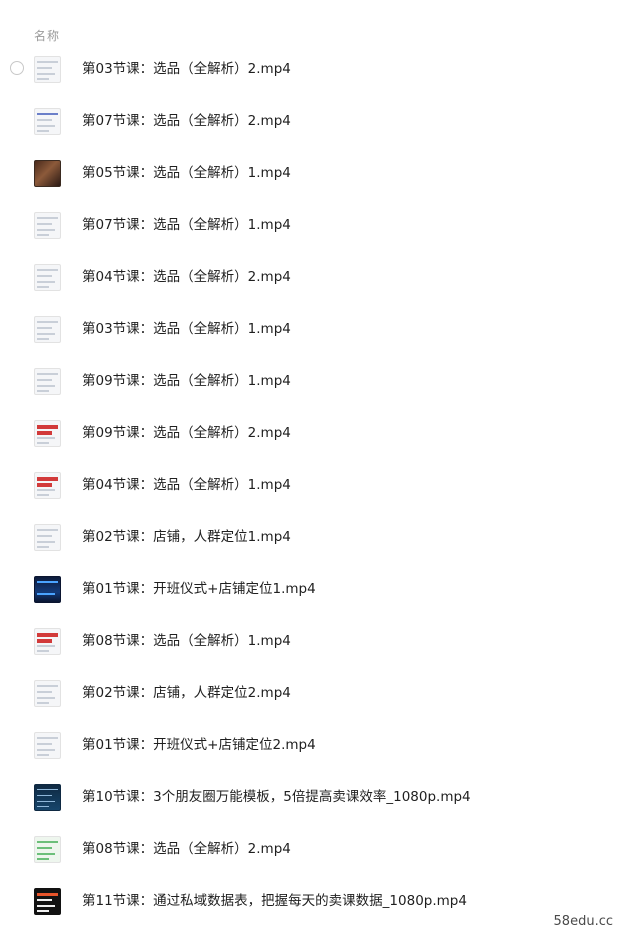 Image resolution: width=627 pixels, height=935 pixels. What do you see at coordinates (186, 433) in the screenshot?
I see `file-name: 第09节课：选品（全解析）2.mp4` at bounding box center [186, 433].